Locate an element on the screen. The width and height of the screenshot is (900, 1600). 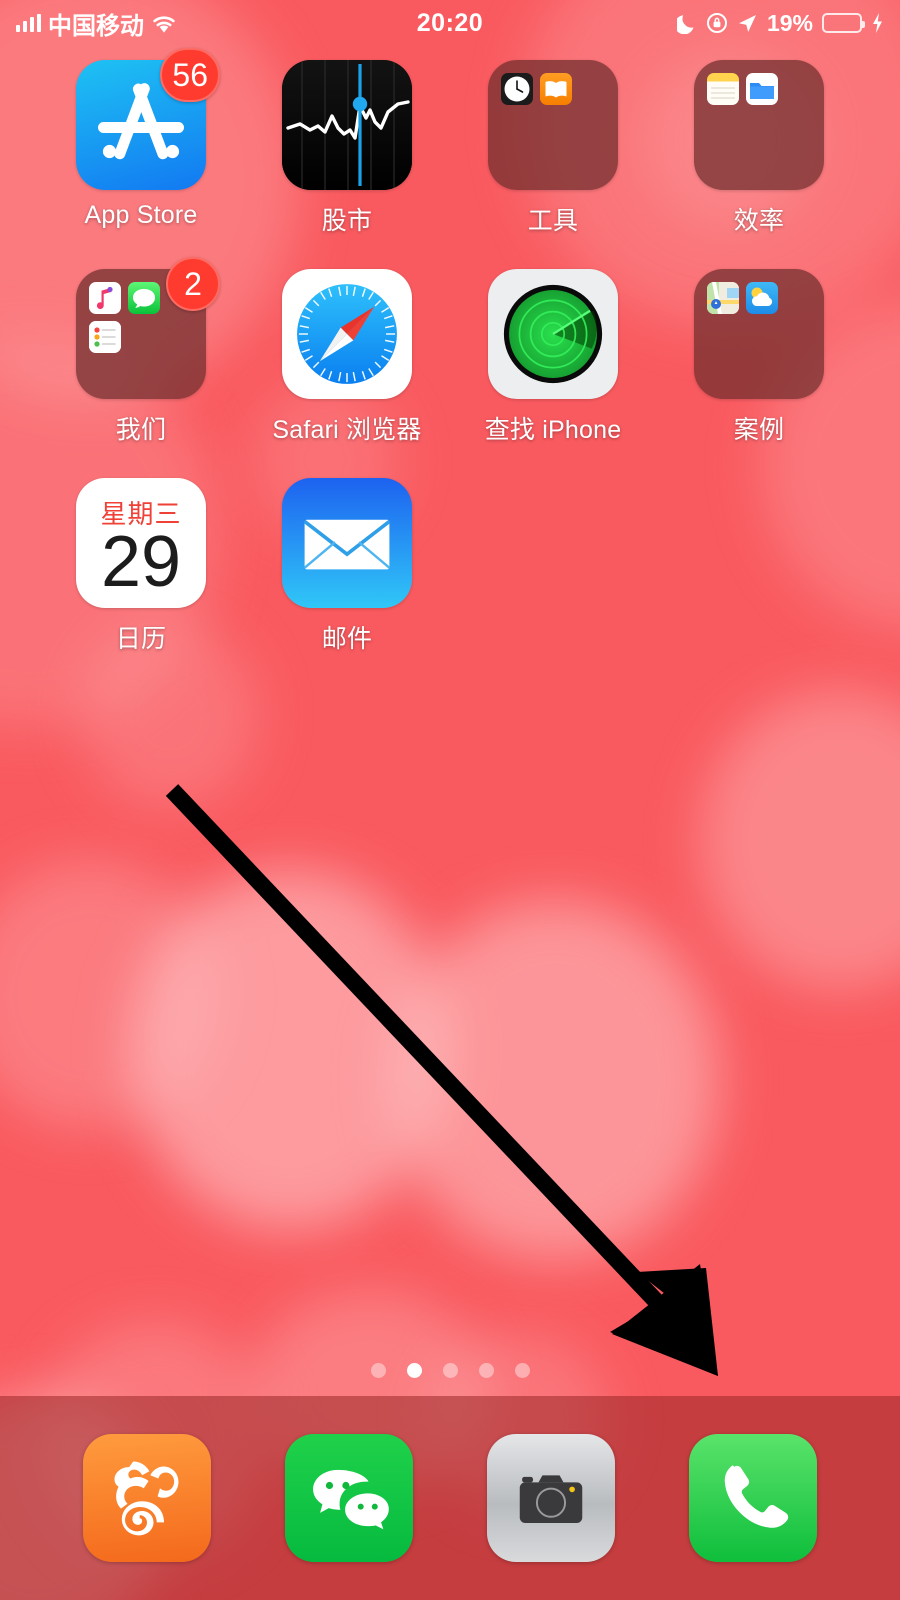
app-icon-safari: Safari 浏览器 is located at coordinates (347, 357).